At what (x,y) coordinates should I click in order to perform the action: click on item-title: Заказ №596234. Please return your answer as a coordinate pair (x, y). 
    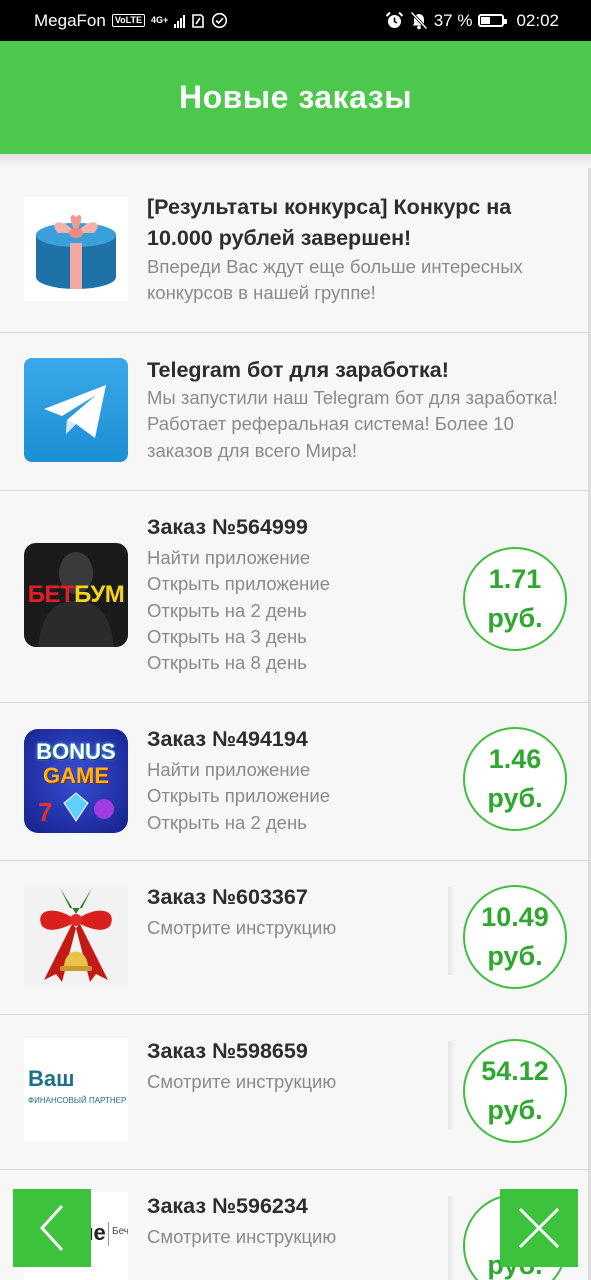
    Looking at the image, I should click on (227, 1206).